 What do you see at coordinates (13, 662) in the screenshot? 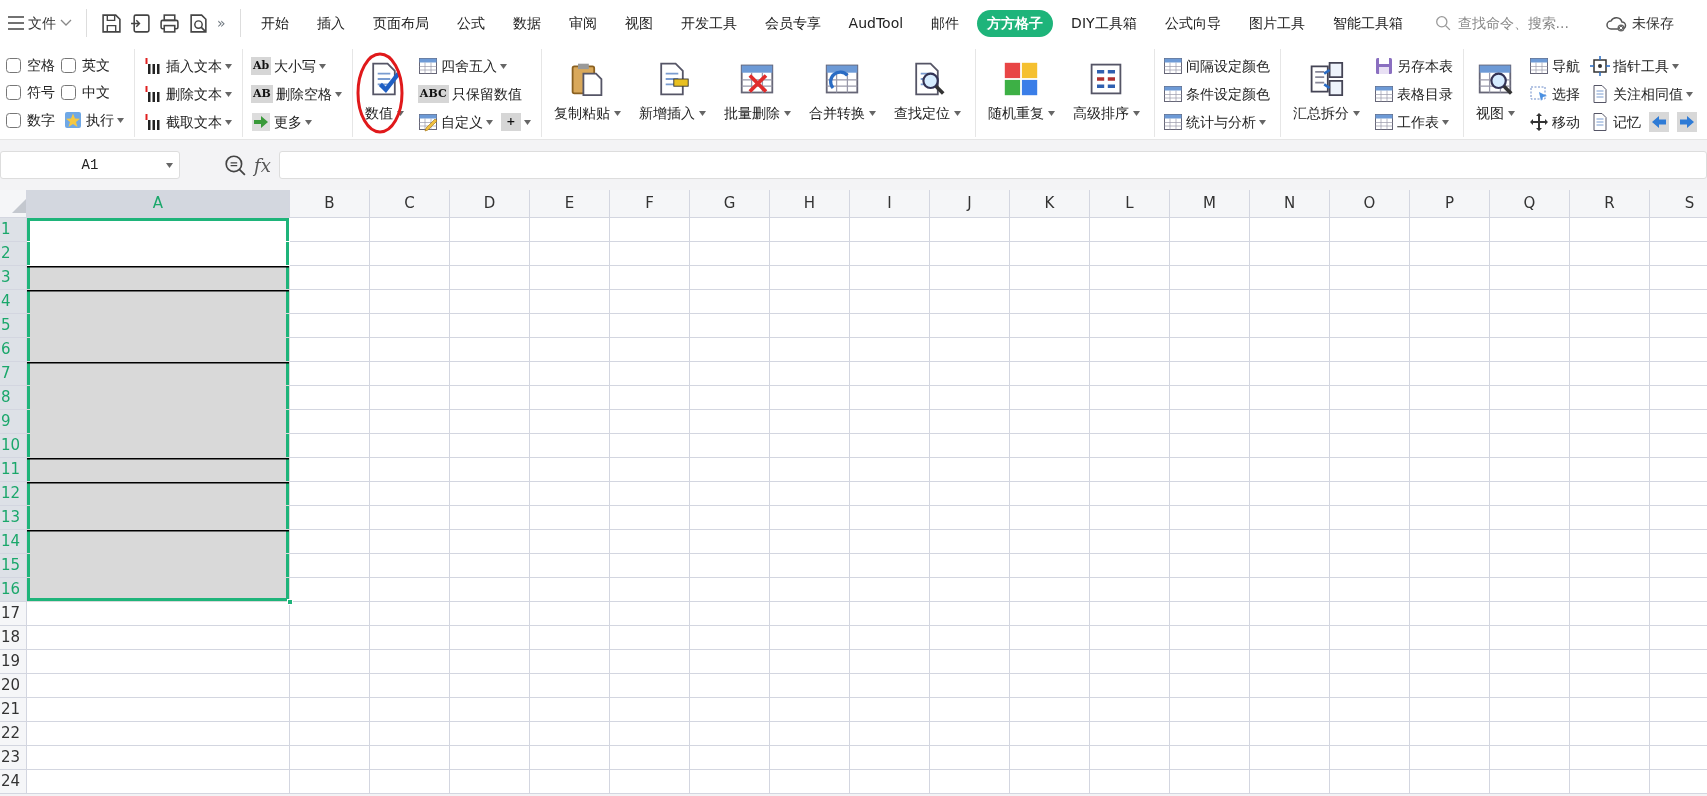
I see `row-header: 19` at bounding box center [13, 662].